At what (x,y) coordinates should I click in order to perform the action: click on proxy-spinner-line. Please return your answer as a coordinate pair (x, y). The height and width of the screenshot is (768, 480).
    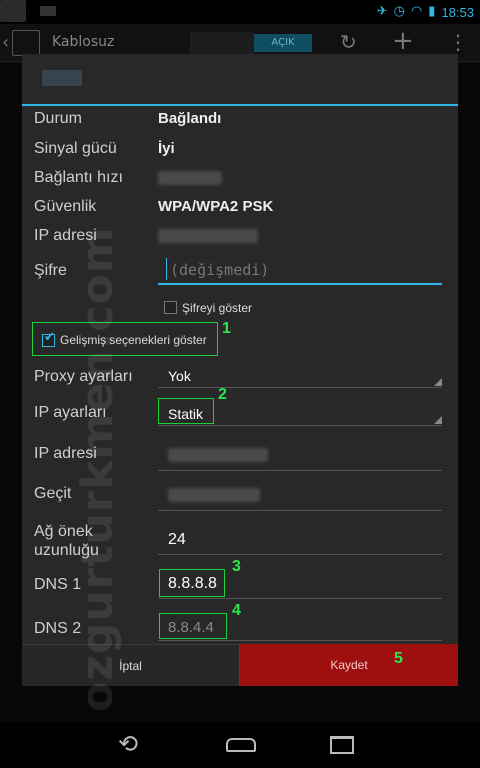
    Looking at the image, I should click on (300, 387).